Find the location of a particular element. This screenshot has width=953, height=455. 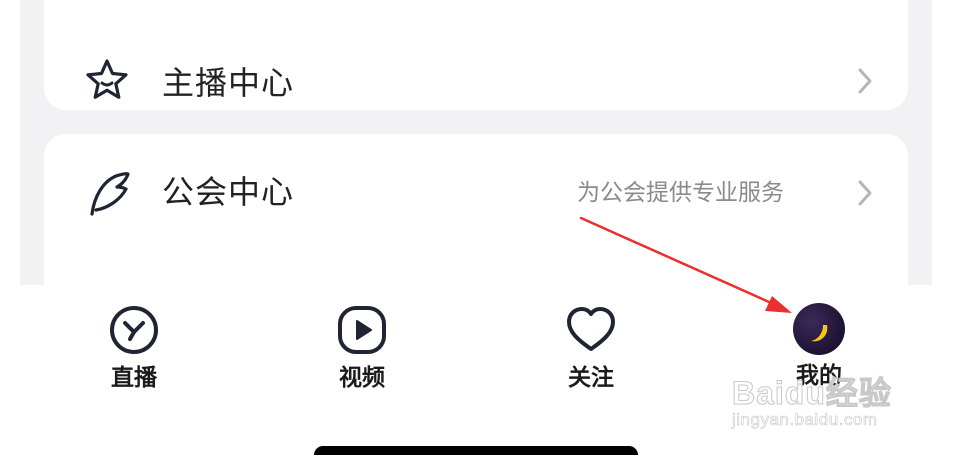

home-indicator is located at coordinates (476, 450).